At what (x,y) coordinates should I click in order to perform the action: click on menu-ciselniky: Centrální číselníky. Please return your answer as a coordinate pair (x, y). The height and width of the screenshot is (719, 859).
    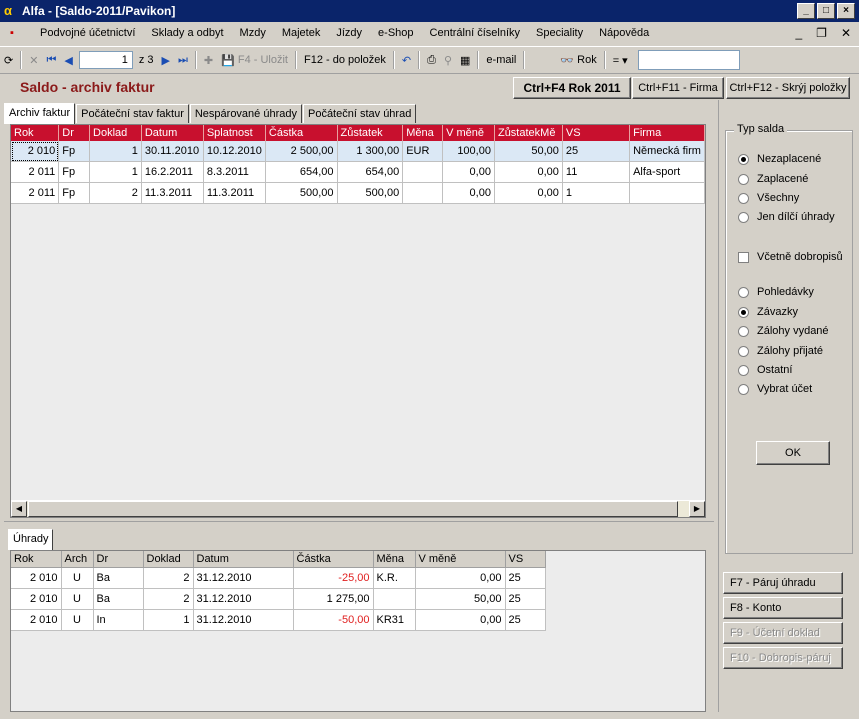
    Looking at the image, I should click on (475, 33).